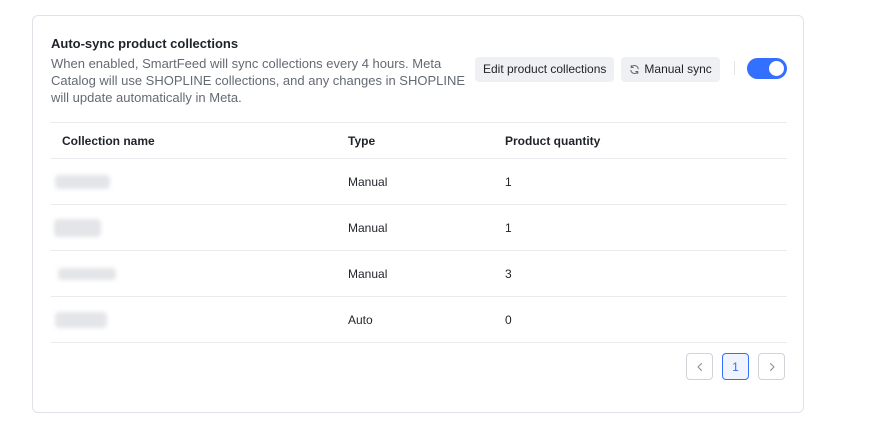 The image size is (872, 432). Describe the element at coordinates (734, 68) in the screenshot. I see `actions-divider` at that location.